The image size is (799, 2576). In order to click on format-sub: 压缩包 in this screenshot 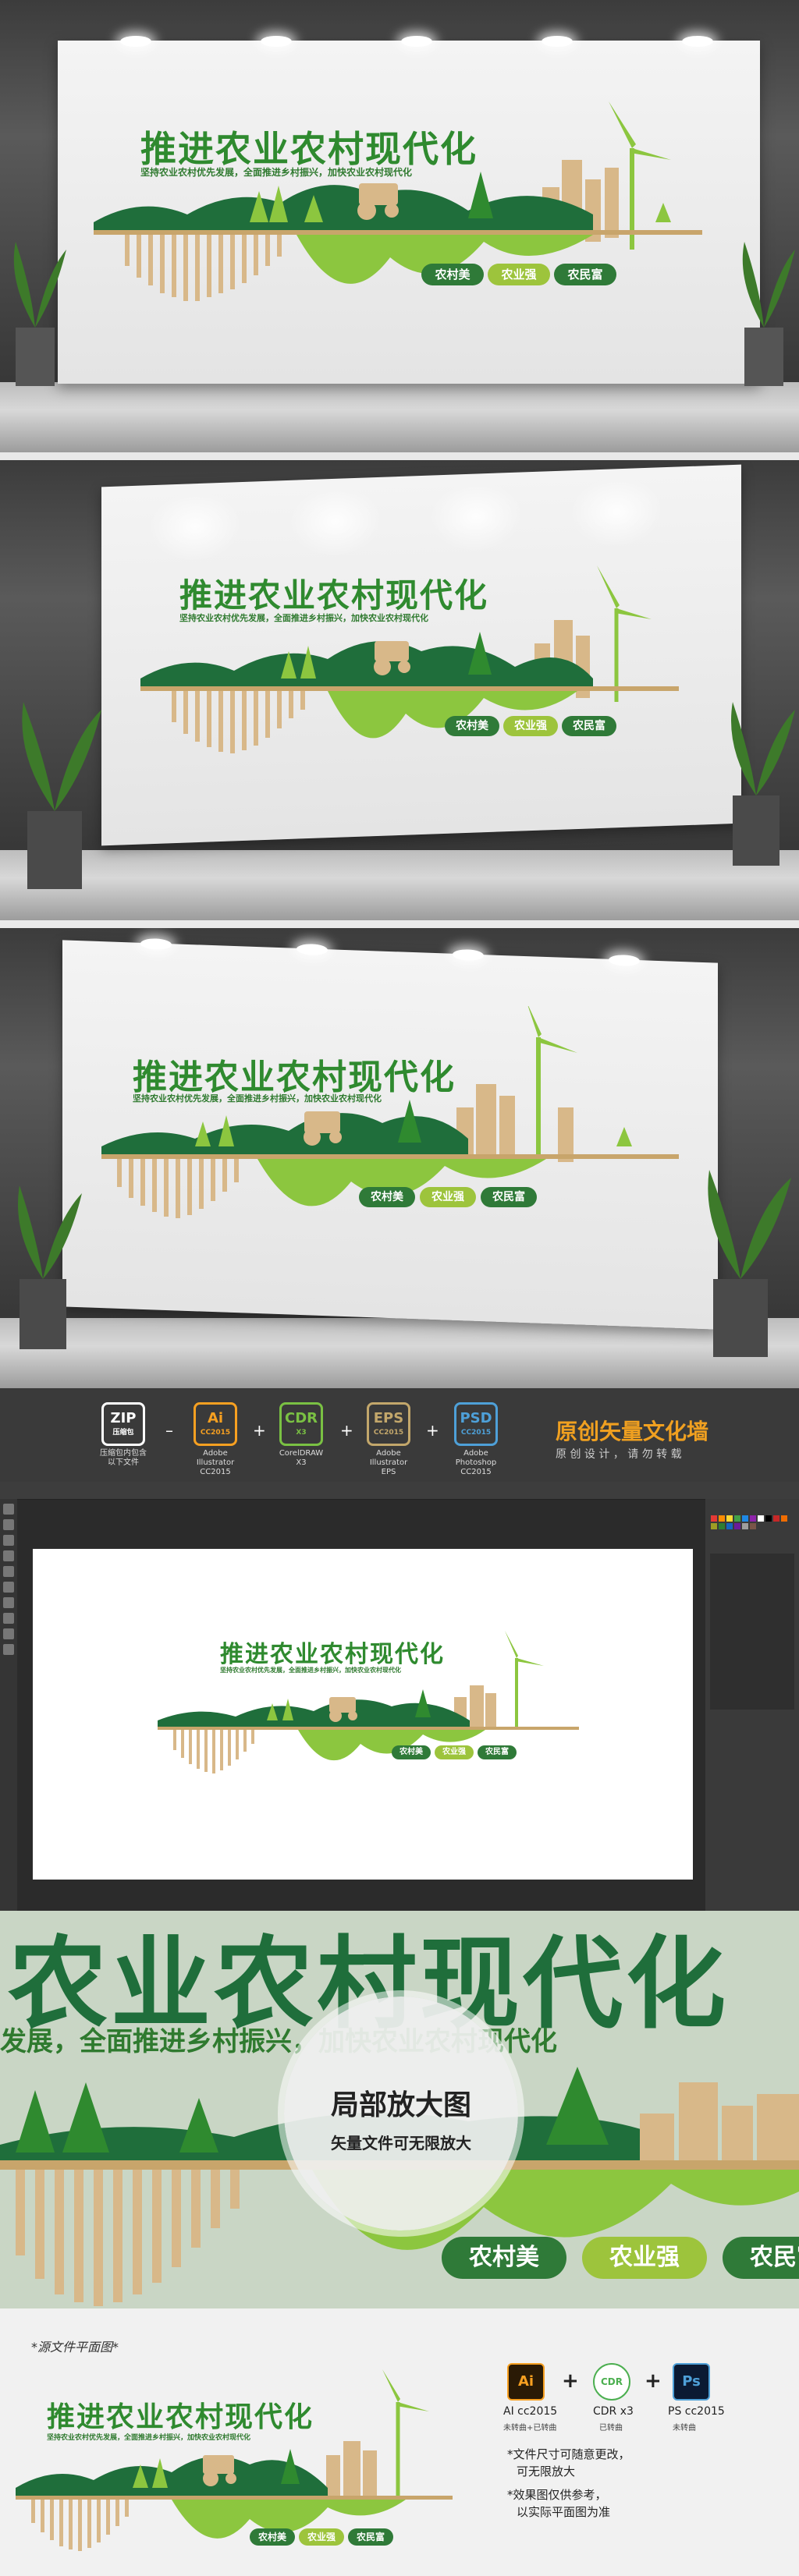, I will do `click(123, 1433)`.